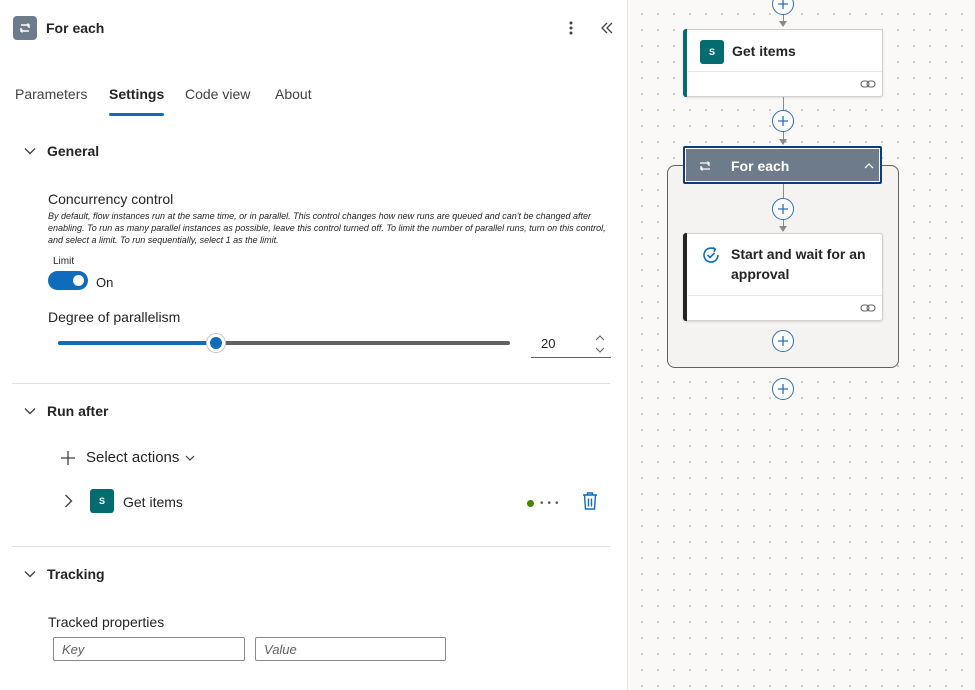  Describe the element at coordinates (64, 261) in the screenshot. I see `limit-label: Limit` at that location.